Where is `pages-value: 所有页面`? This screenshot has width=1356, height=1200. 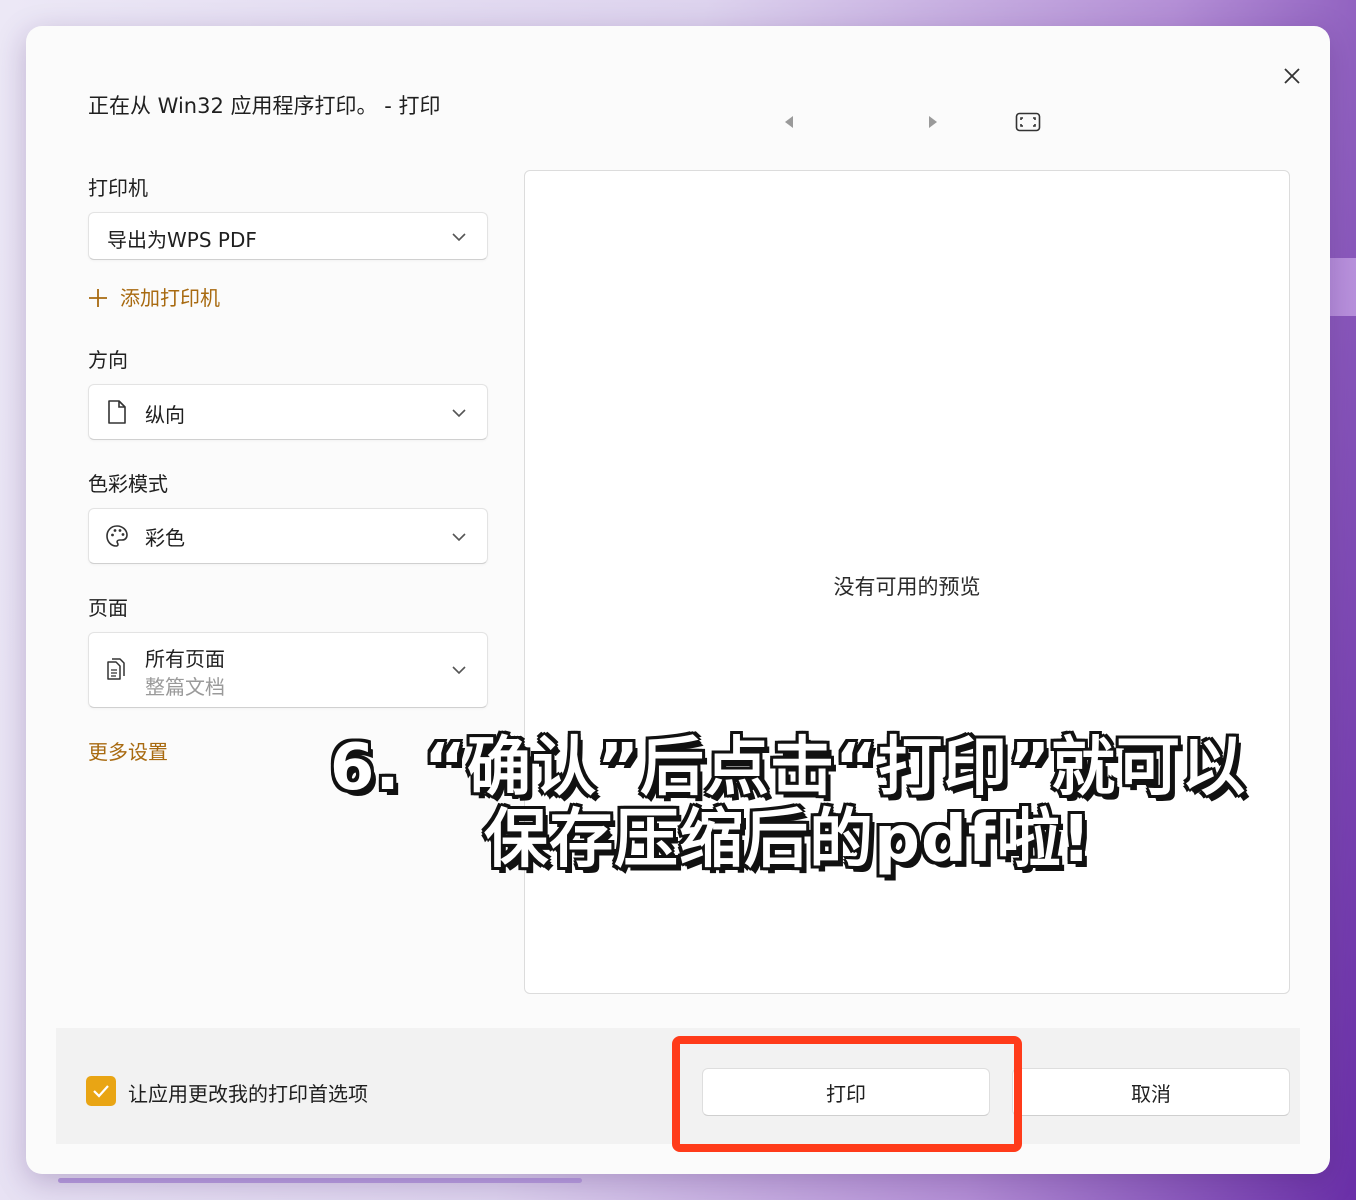
pages-value: 所有页面 is located at coordinates (185, 659).